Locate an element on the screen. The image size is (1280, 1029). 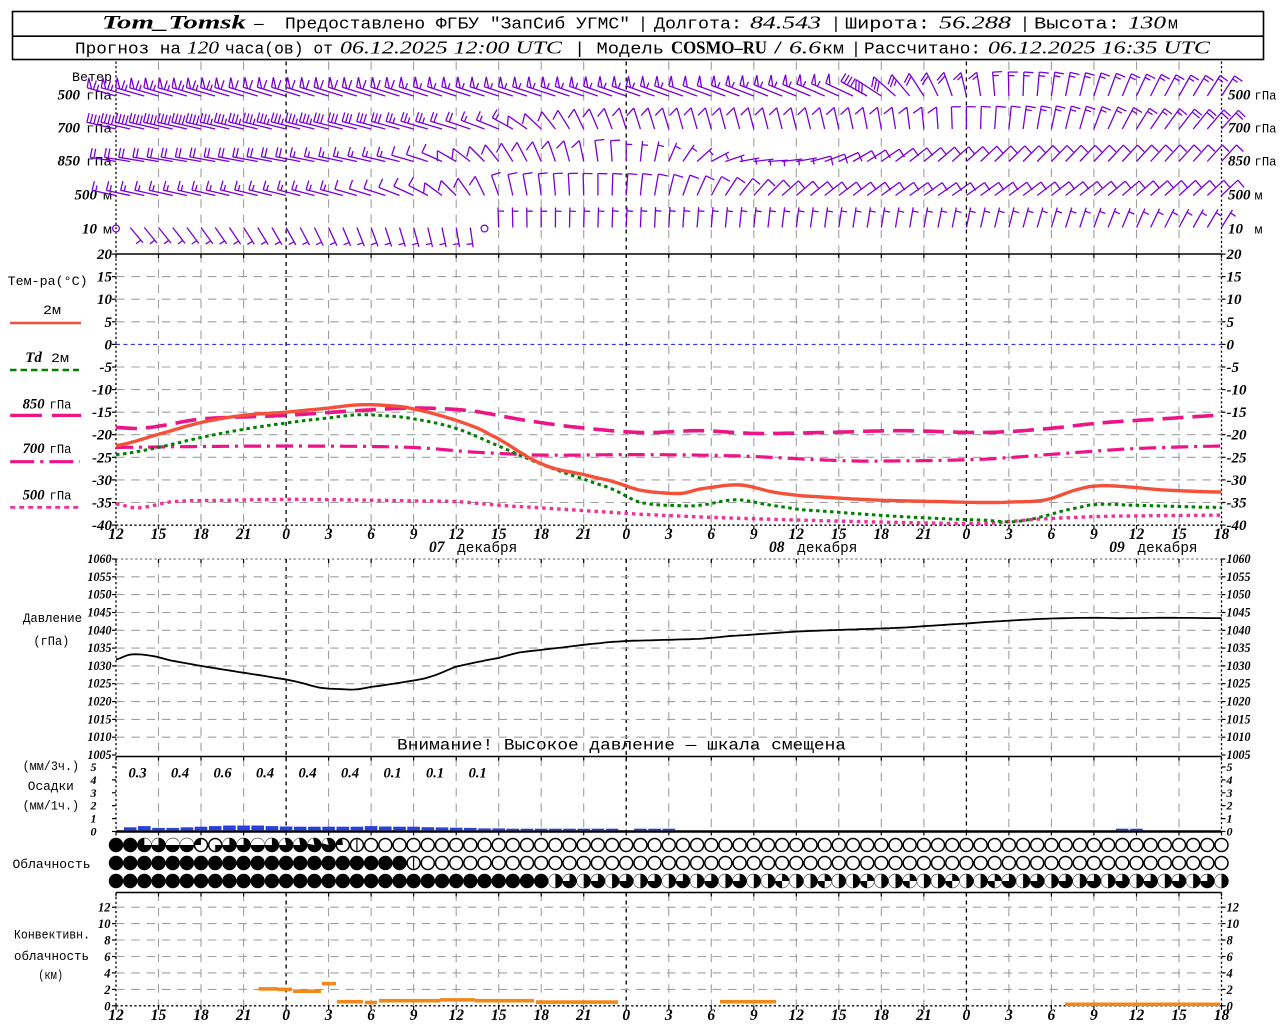
svg-text: 0.1 is located at coordinates (435, 774).